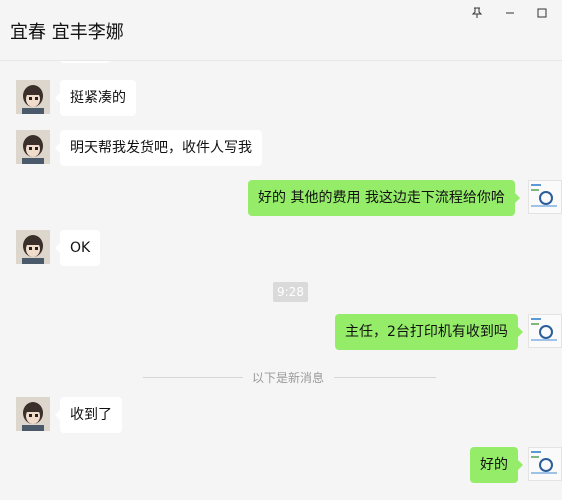 The height and width of the screenshot is (500, 562). What do you see at coordinates (290, 292) in the screenshot?
I see `time-separator: 9:28` at bounding box center [290, 292].